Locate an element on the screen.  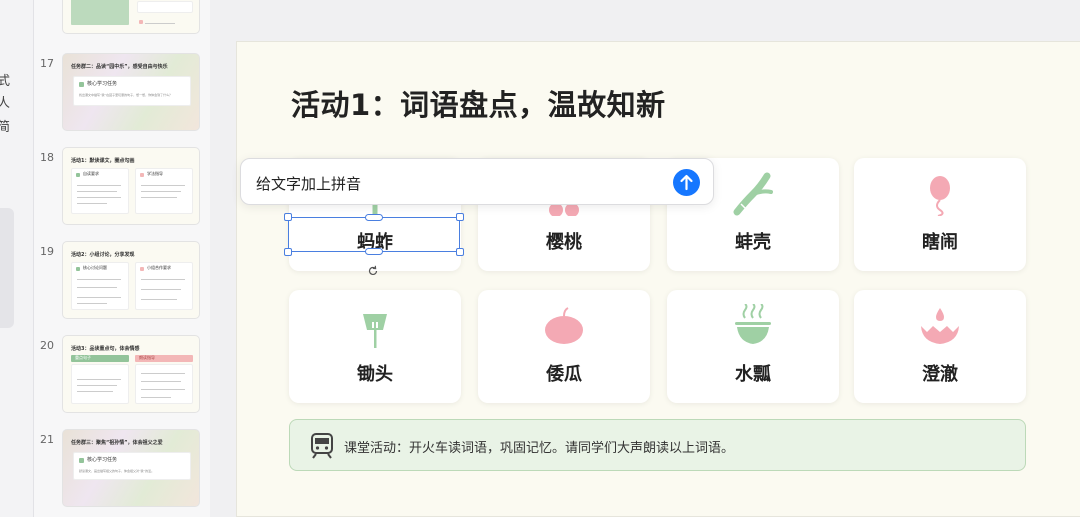
thumb-right-label: 朗读指导 is located at coordinates (147, 357).